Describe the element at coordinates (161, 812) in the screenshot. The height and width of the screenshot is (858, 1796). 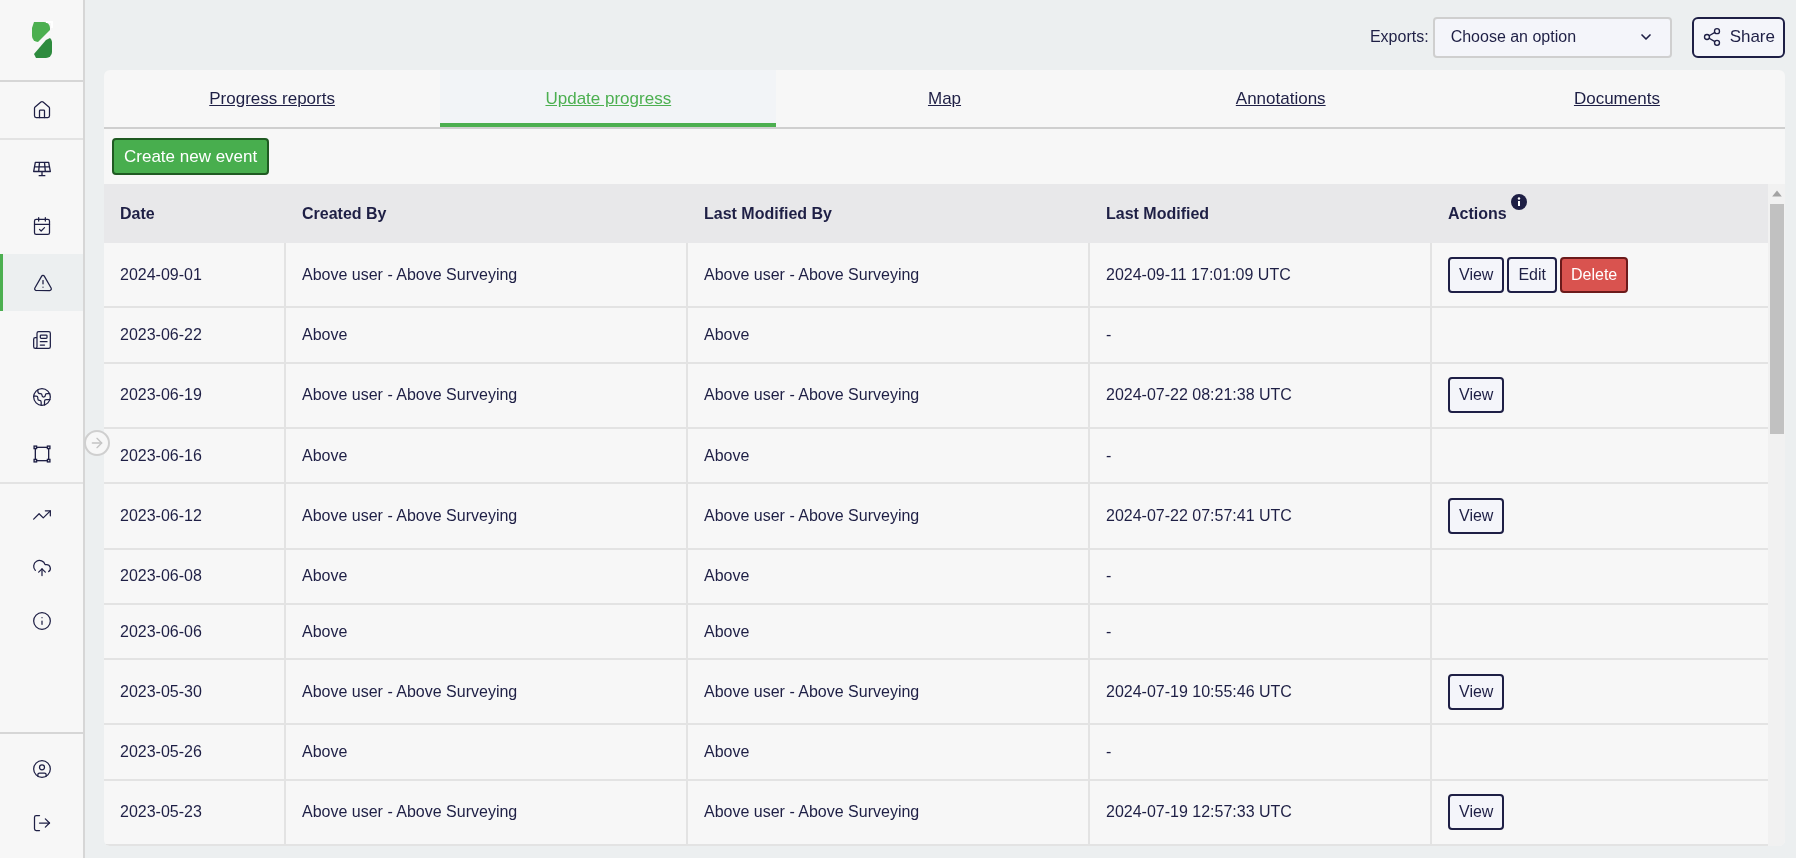
I see `table-cell-text: 2023-05-23` at that location.